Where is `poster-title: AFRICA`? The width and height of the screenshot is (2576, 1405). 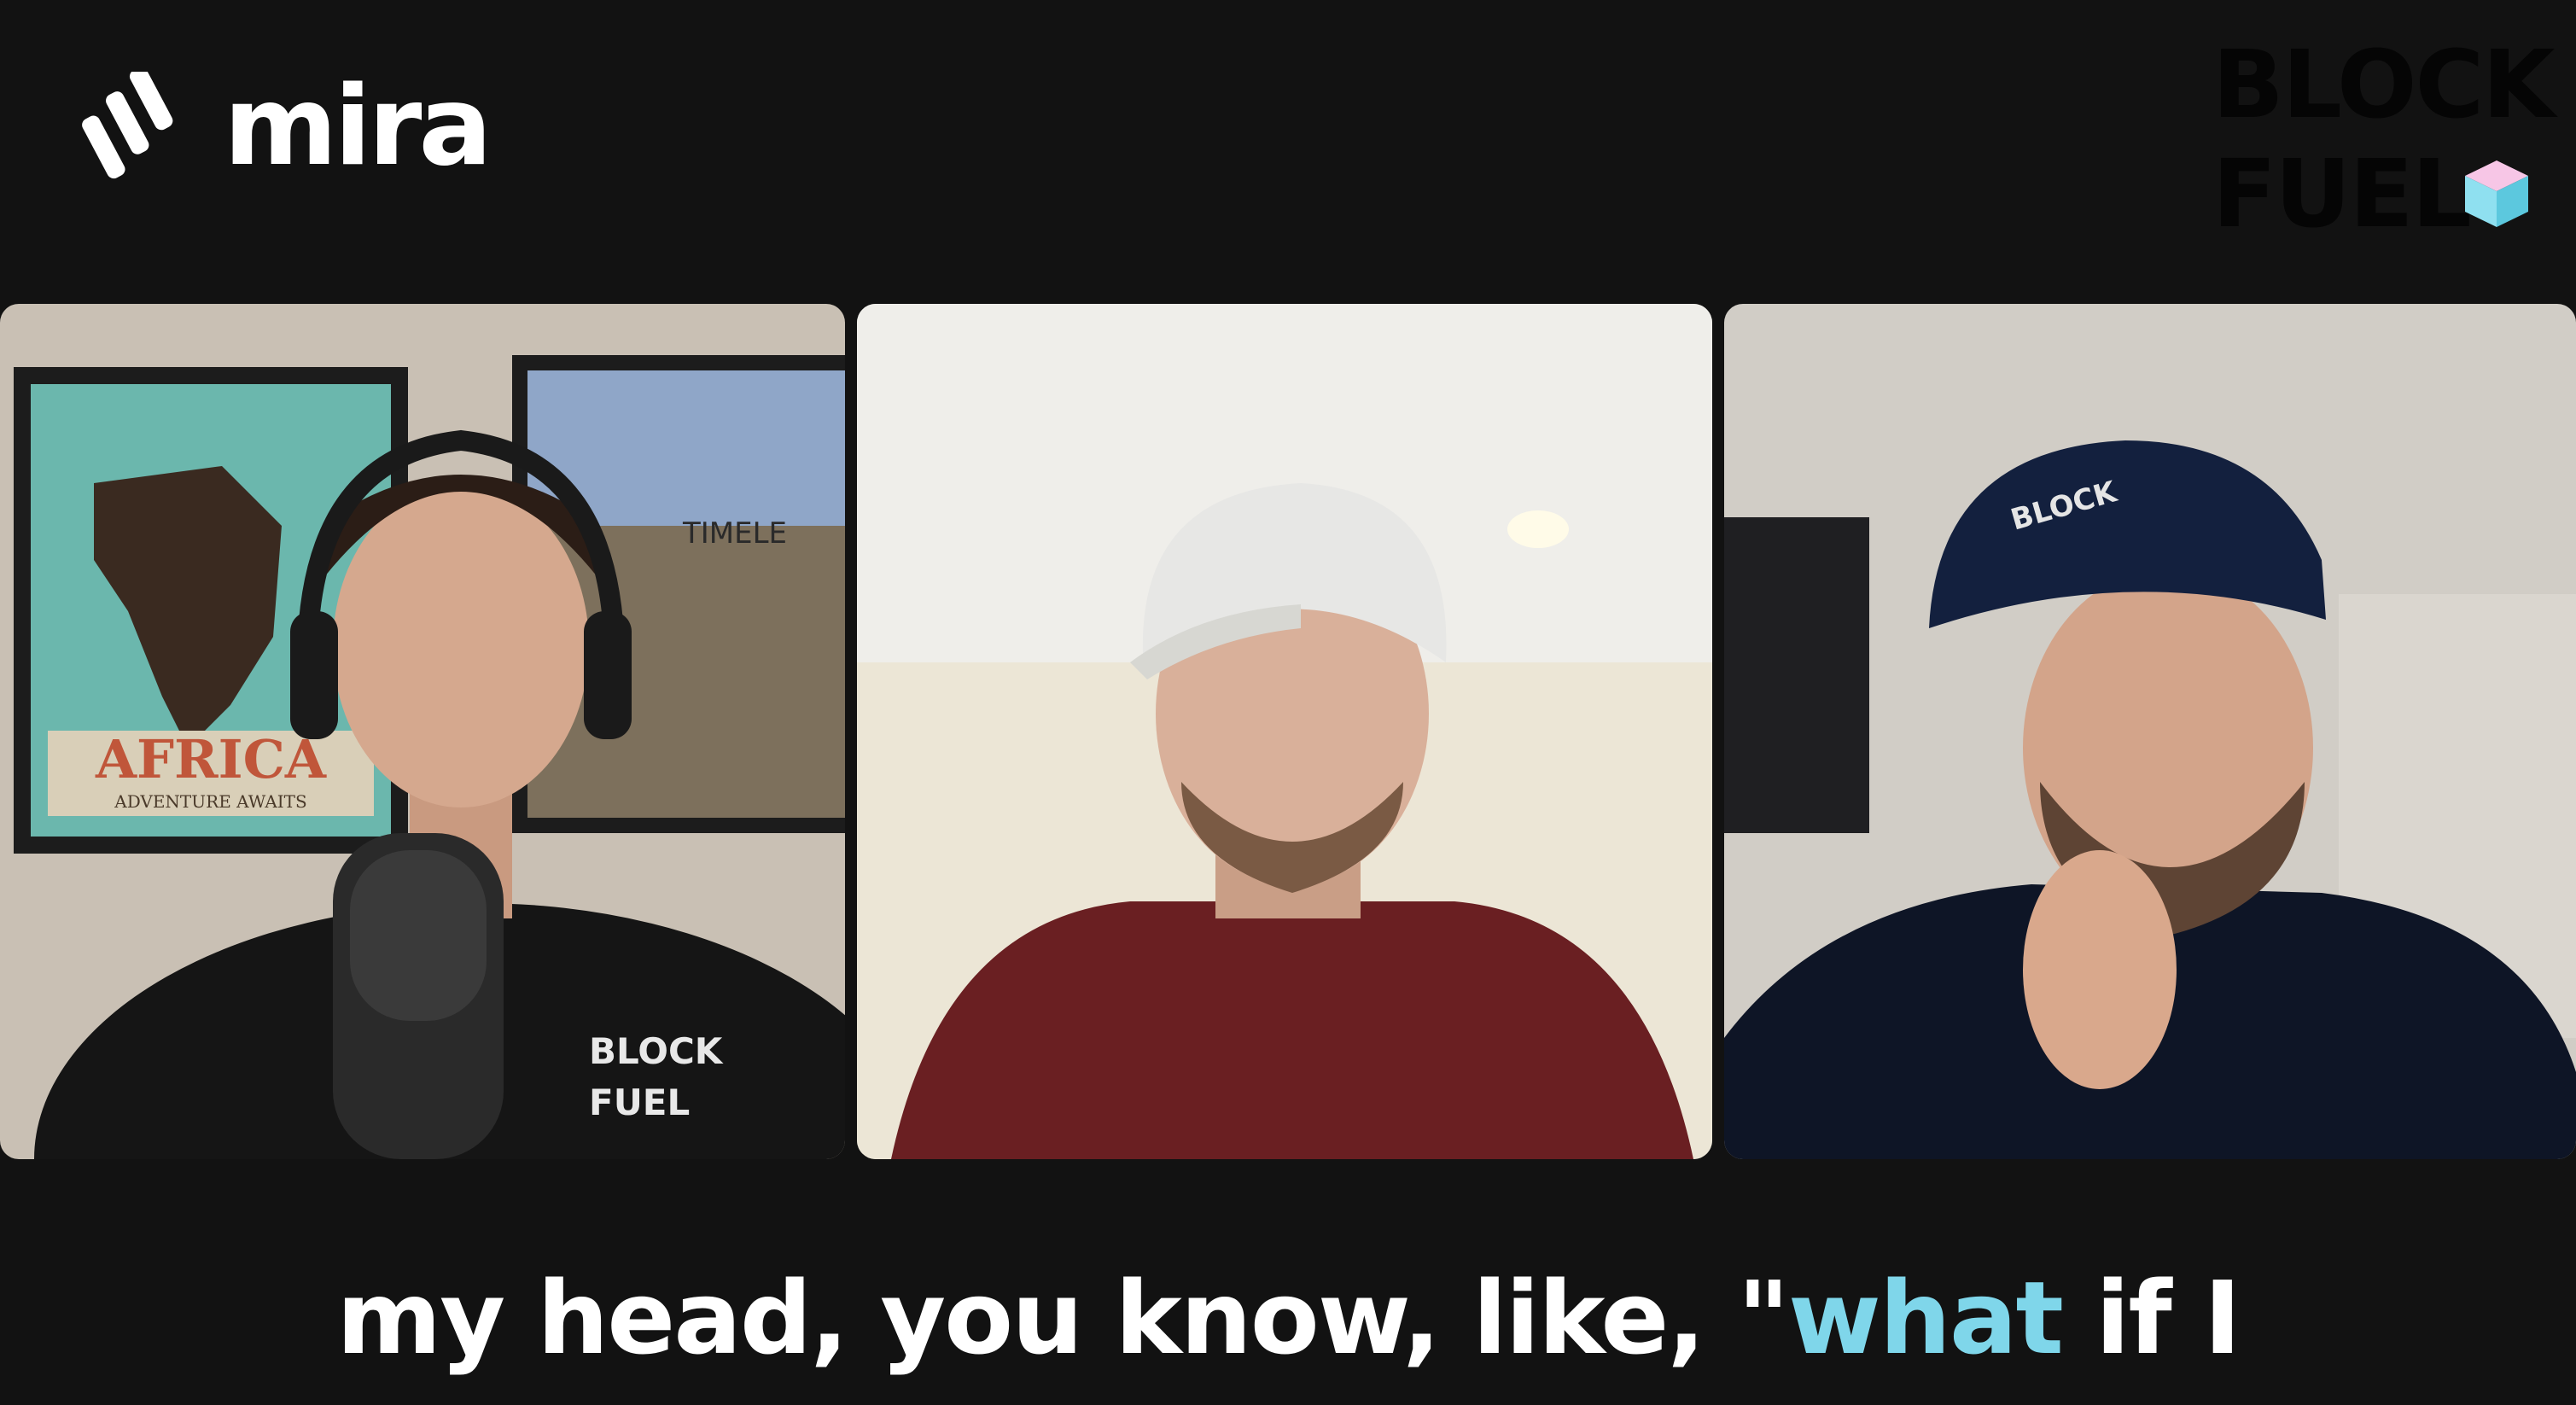
poster-title: AFRICA is located at coordinates (211, 759).